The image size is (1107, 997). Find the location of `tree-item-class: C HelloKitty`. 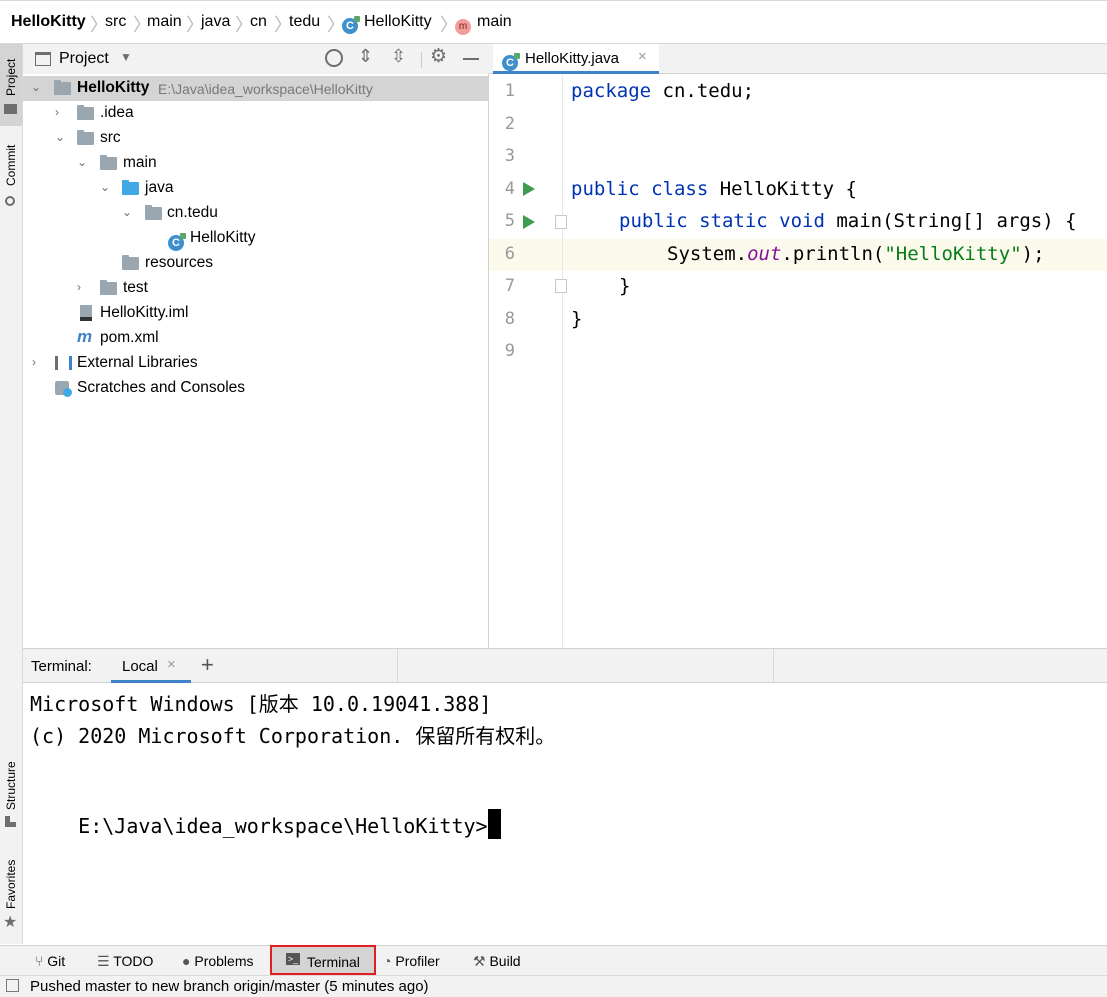

tree-item-class: C HelloKitty is located at coordinates (256, 238).